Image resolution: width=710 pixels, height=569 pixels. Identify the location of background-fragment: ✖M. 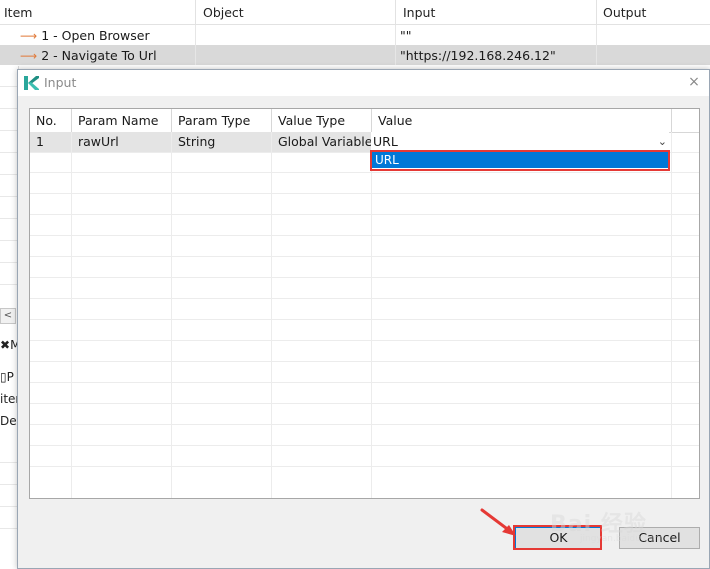
(9, 345).